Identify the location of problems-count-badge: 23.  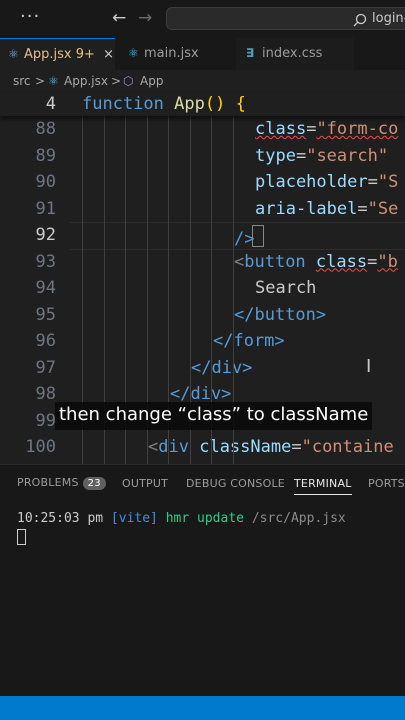
(94, 483).